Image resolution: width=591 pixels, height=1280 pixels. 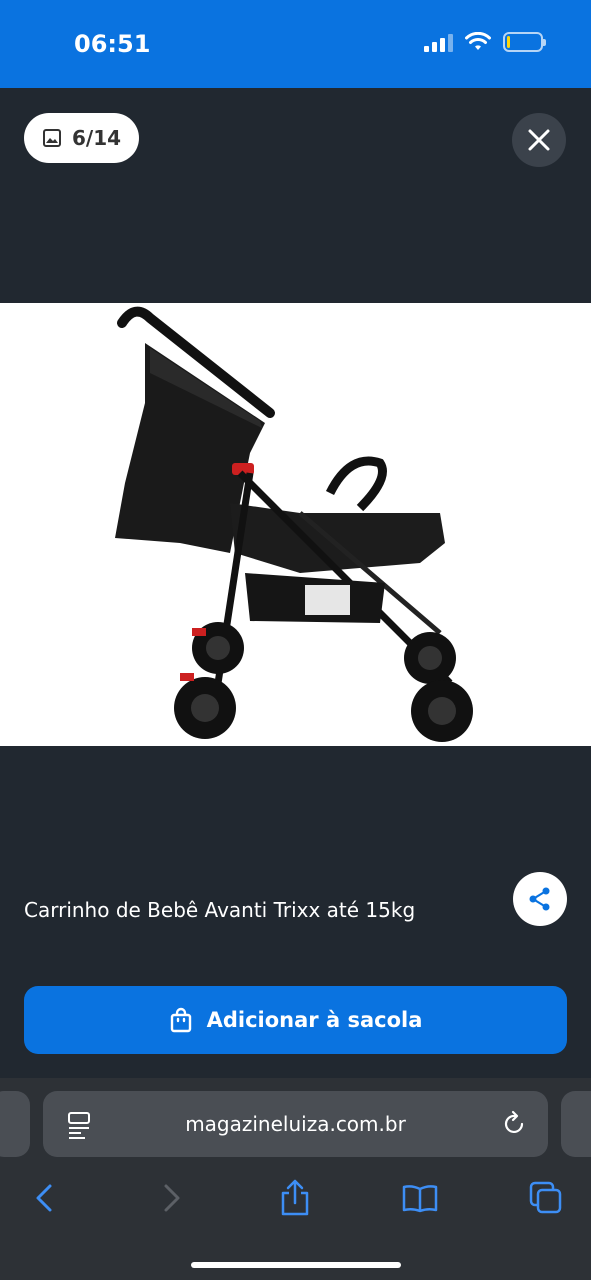 I want to click on share-page-button, so click(x=295, y=1198).